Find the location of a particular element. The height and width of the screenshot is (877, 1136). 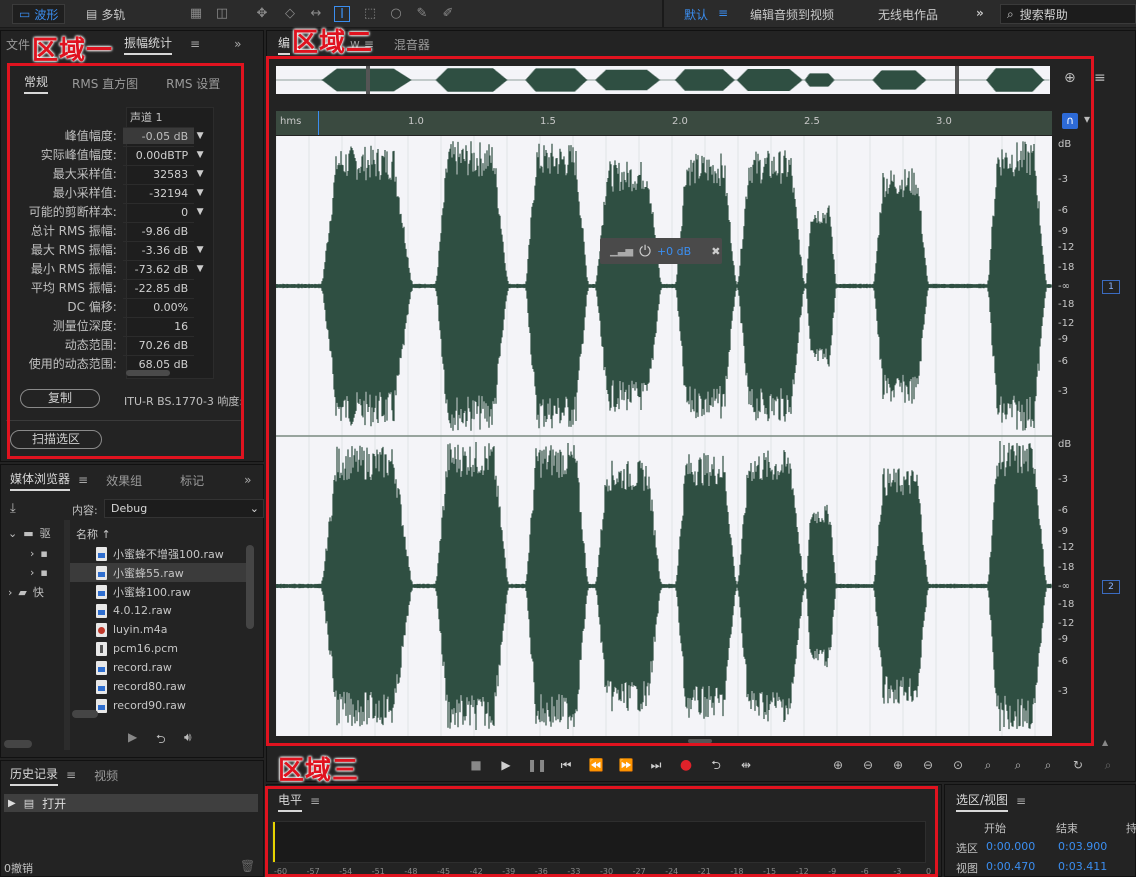

spectral-display-icon: ▦ is located at coordinates (196, 14).